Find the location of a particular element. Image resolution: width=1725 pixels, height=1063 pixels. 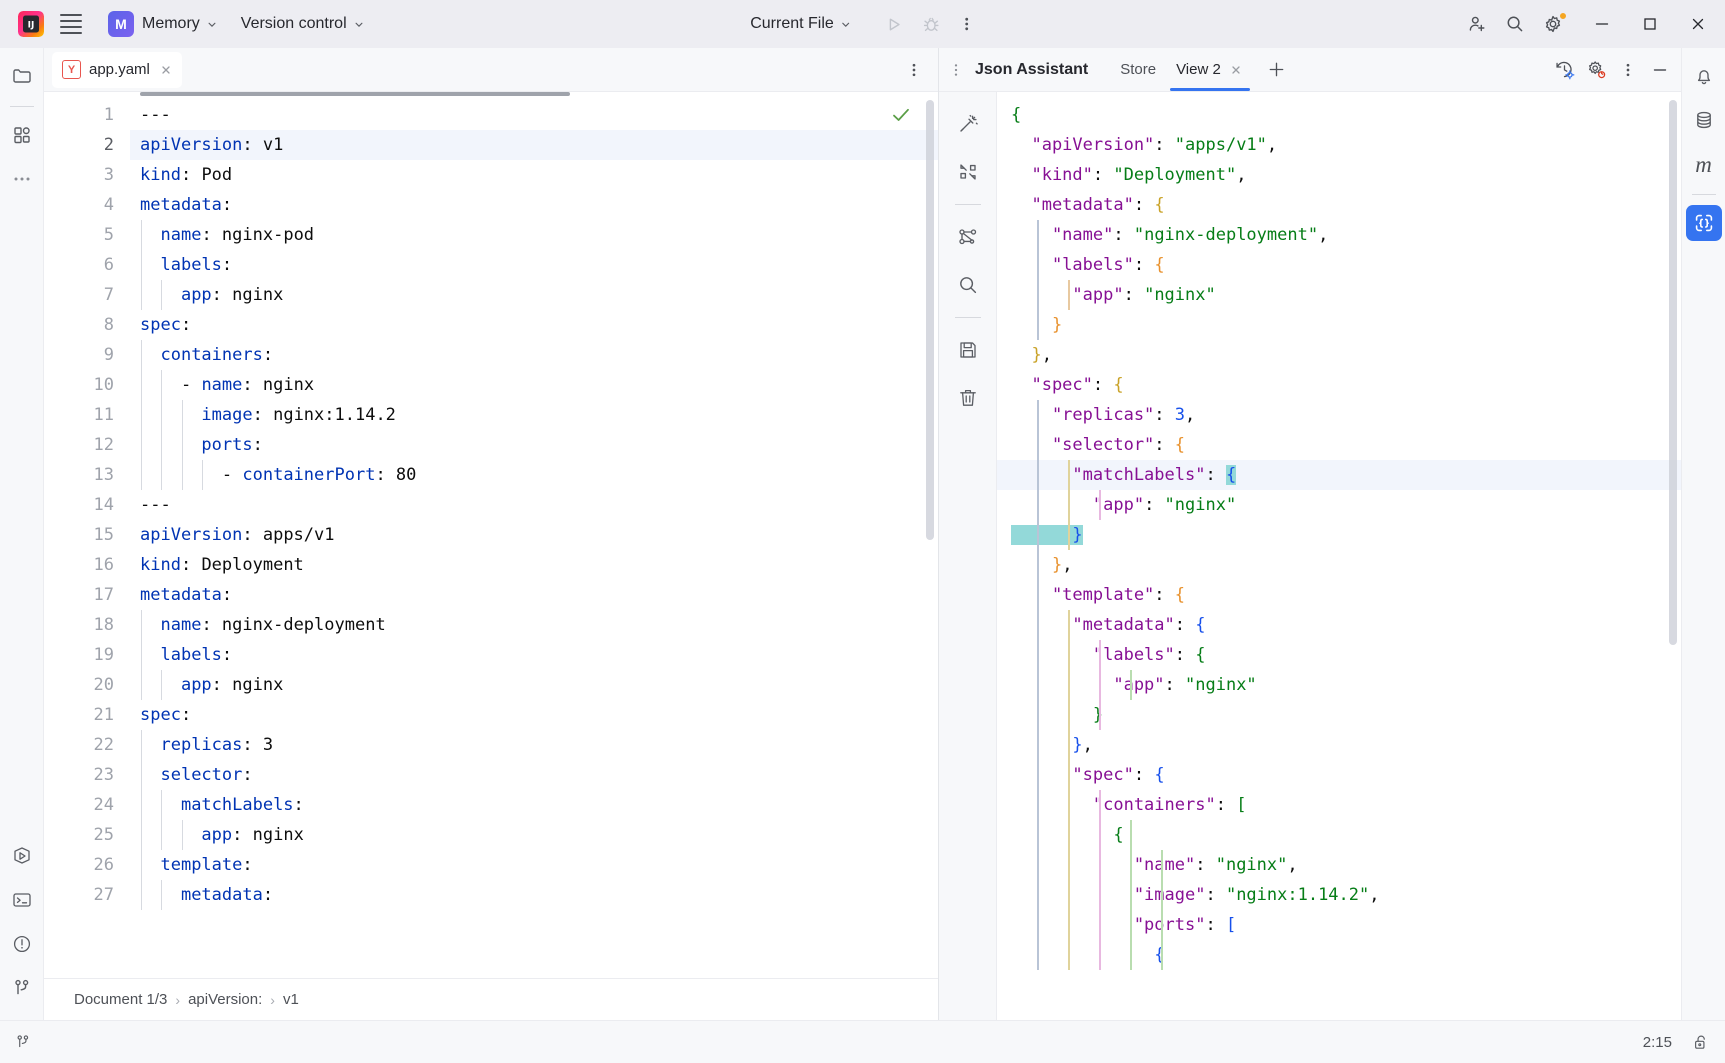

tab-store: Store is located at coordinates (1138, 70).